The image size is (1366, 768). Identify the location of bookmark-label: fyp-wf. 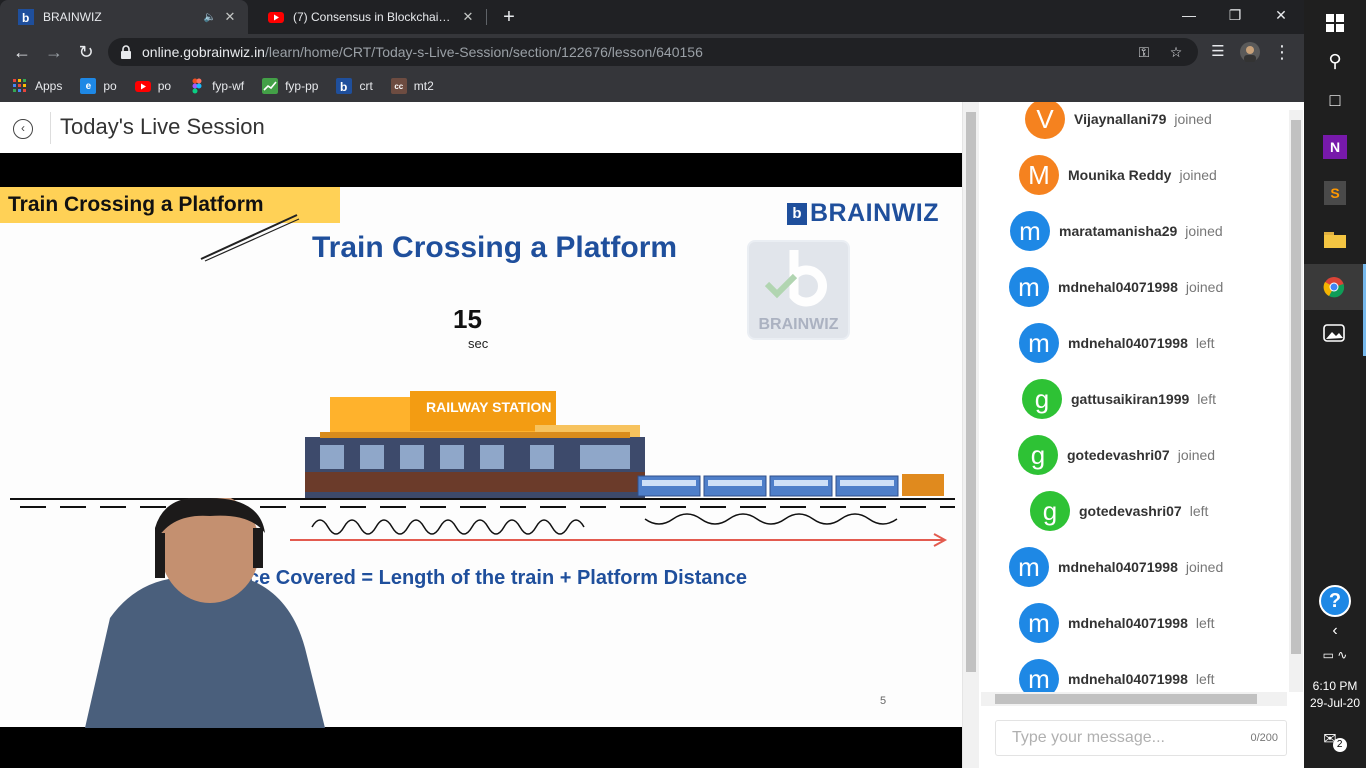
(228, 86).